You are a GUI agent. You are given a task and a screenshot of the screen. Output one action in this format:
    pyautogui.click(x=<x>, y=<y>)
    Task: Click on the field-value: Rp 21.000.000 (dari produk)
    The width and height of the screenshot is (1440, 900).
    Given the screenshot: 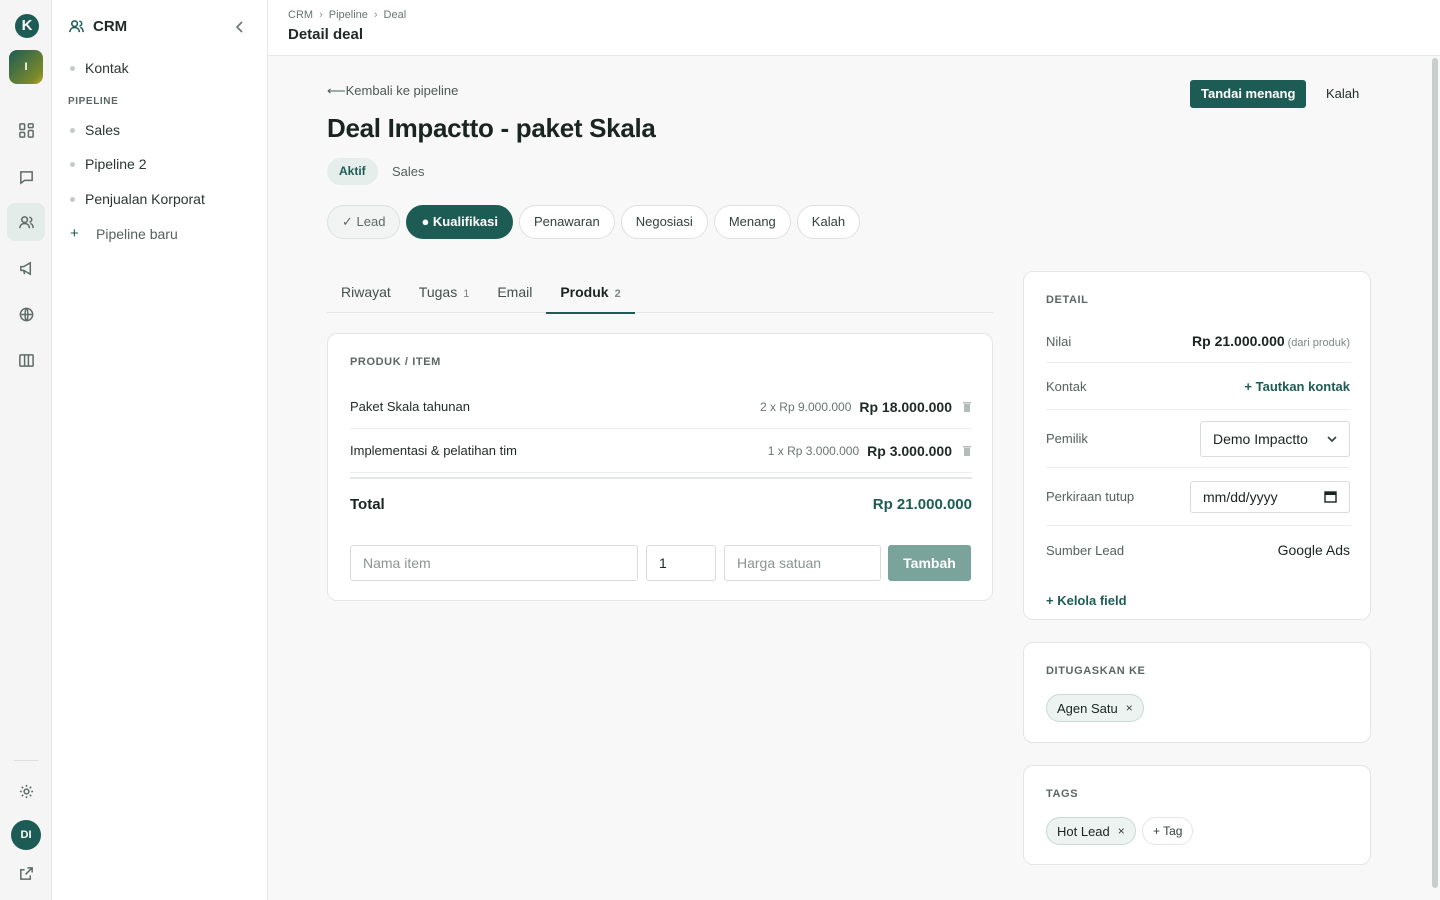 What is the action you would take?
    pyautogui.click(x=1271, y=341)
    